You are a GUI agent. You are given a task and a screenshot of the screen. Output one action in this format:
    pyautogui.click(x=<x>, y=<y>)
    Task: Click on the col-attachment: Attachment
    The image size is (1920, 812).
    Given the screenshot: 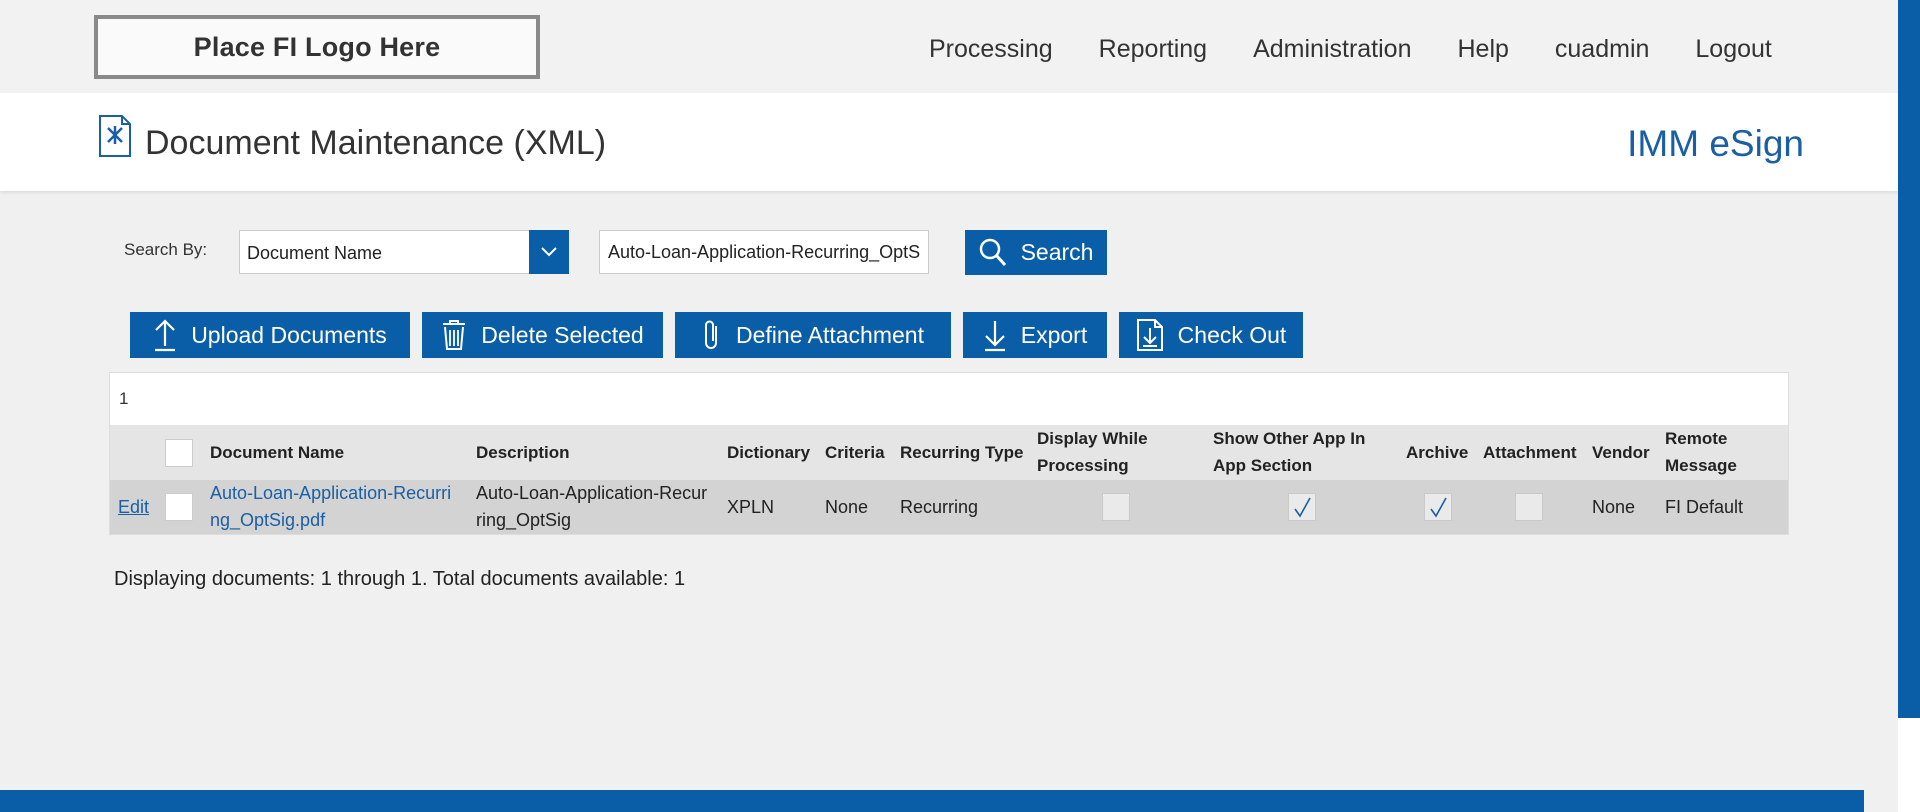 What is the action you would take?
    pyautogui.click(x=1530, y=452)
    